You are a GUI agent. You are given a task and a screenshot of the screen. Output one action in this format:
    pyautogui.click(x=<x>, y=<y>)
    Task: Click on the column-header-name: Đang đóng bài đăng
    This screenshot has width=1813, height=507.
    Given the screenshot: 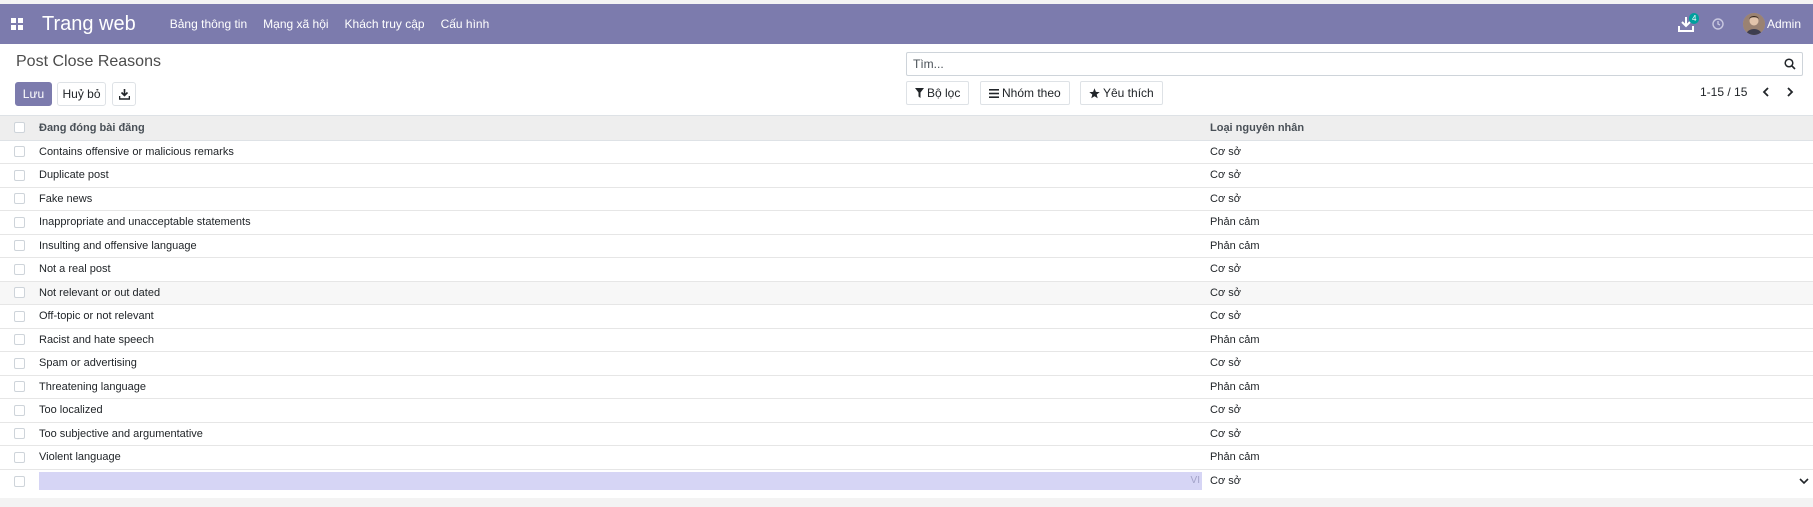 What is the action you would take?
    pyautogui.click(x=621, y=128)
    